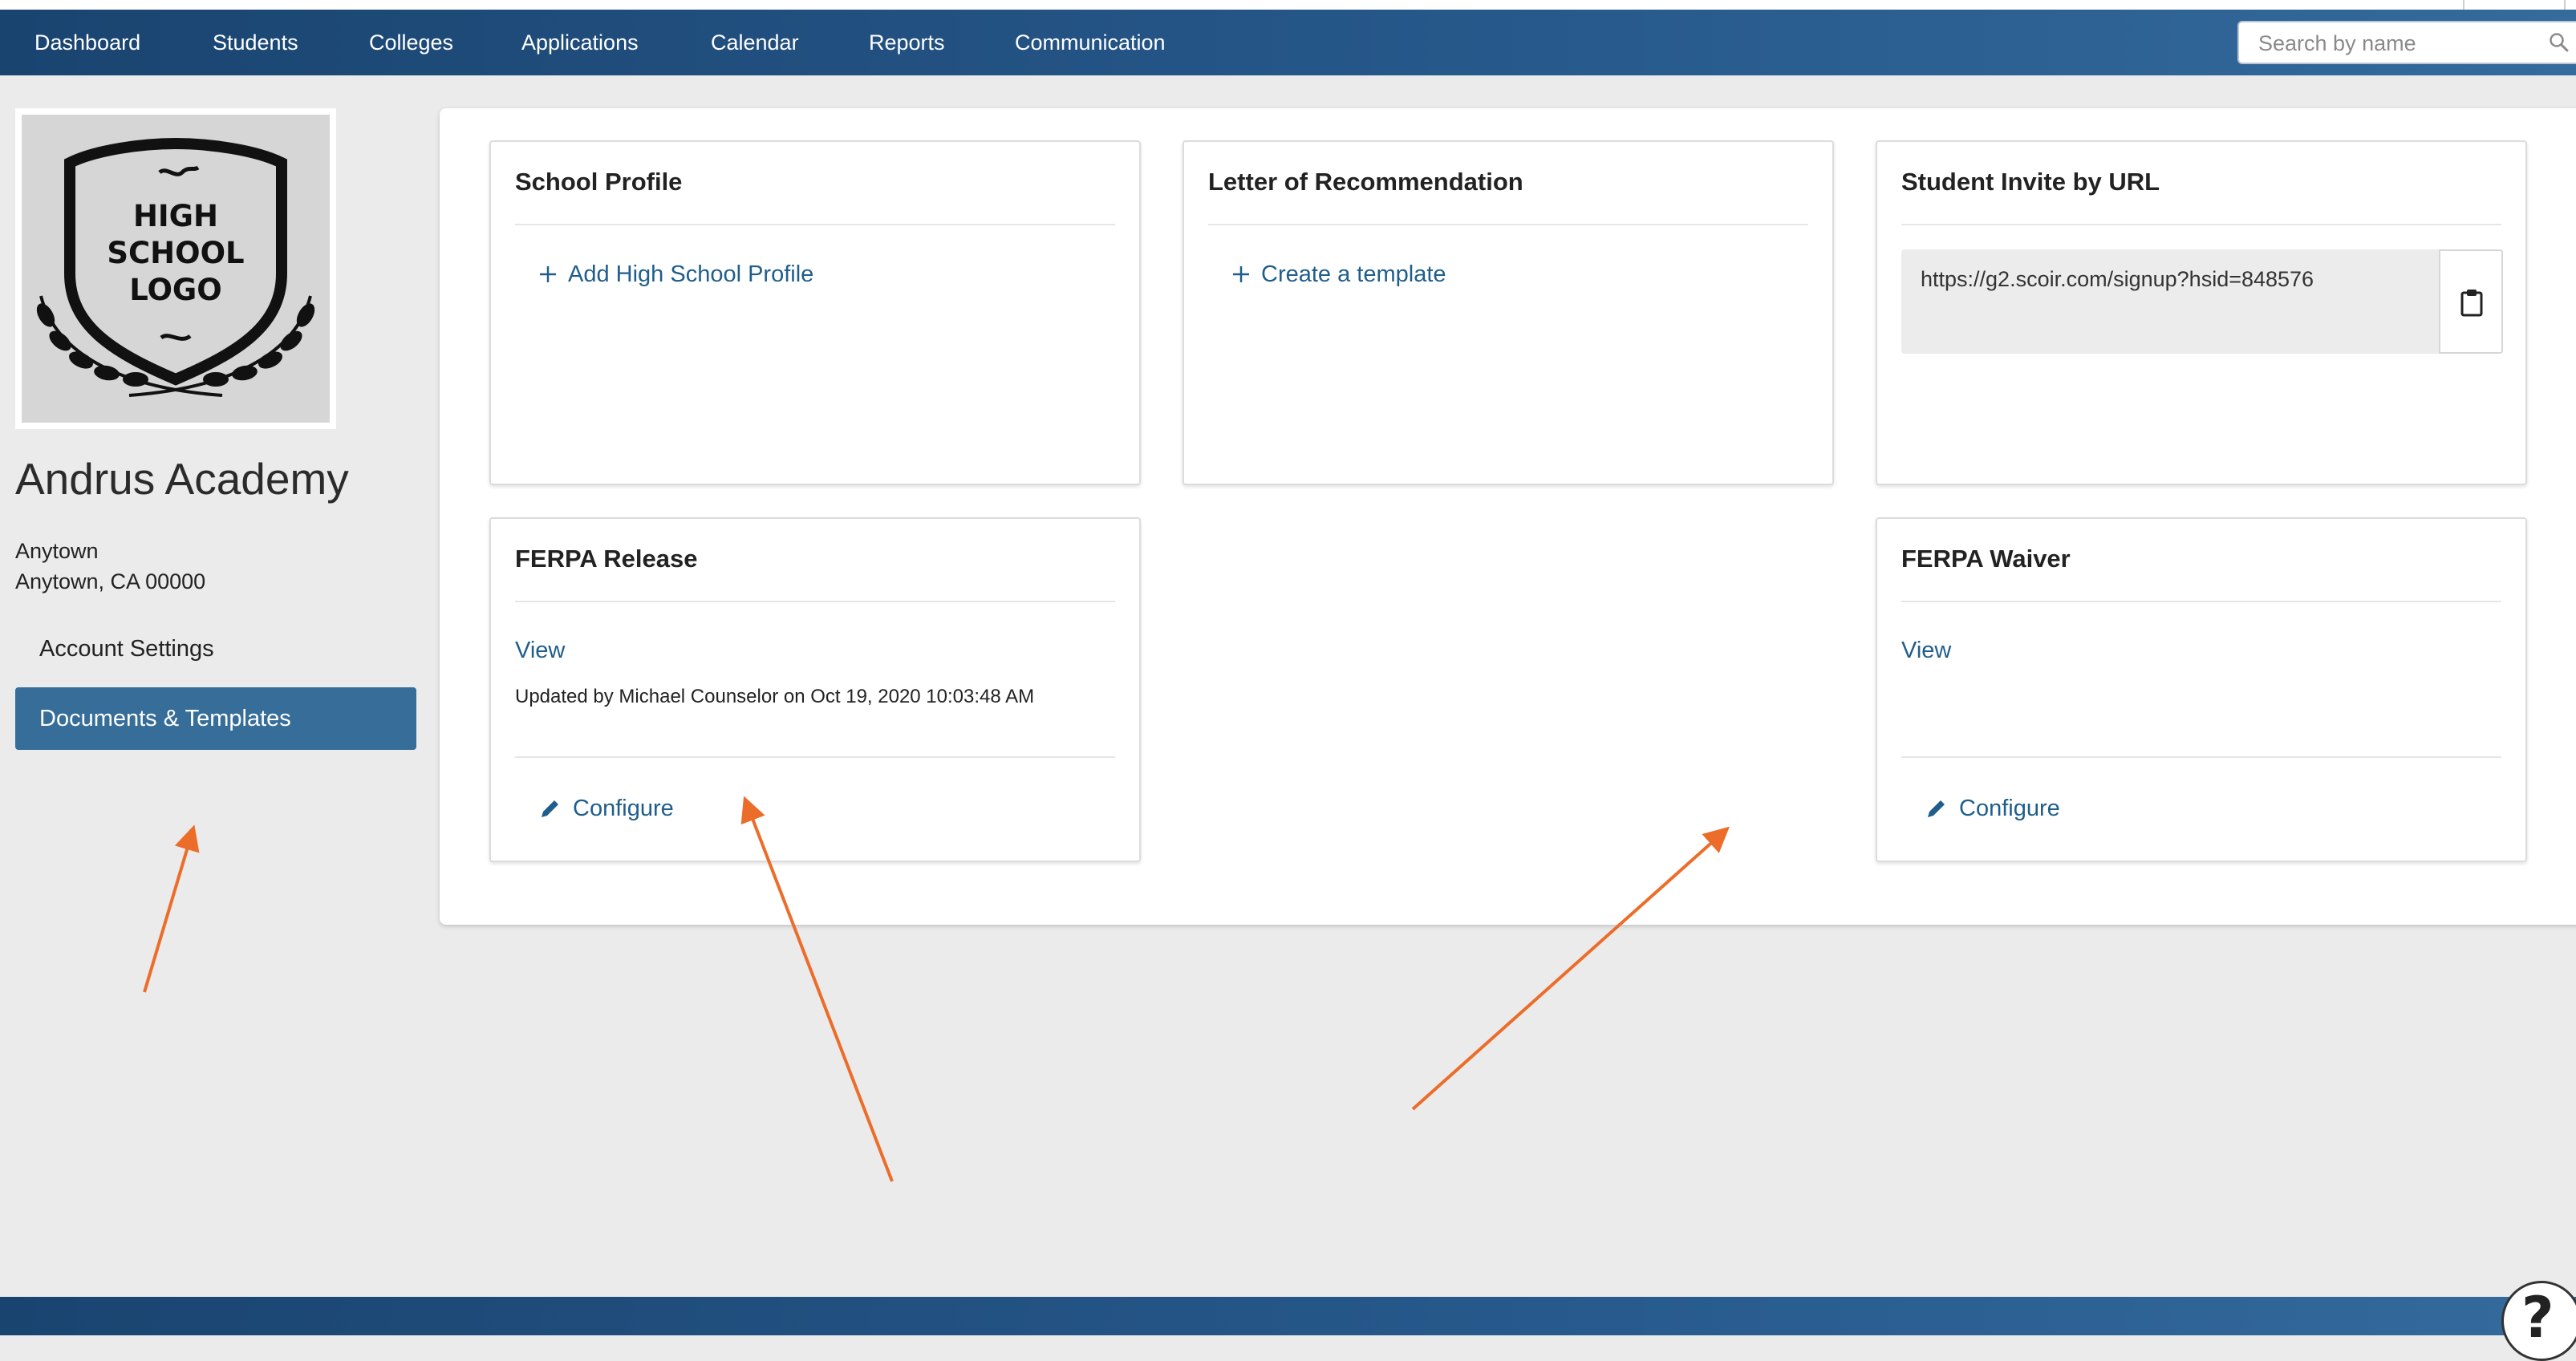 The width and height of the screenshot is (2576, 1361). What do you see at coordinates (2030, 182) in the screenshot?
I see `card-title: Student Invite by URL` at bounding box center [2030, 182].